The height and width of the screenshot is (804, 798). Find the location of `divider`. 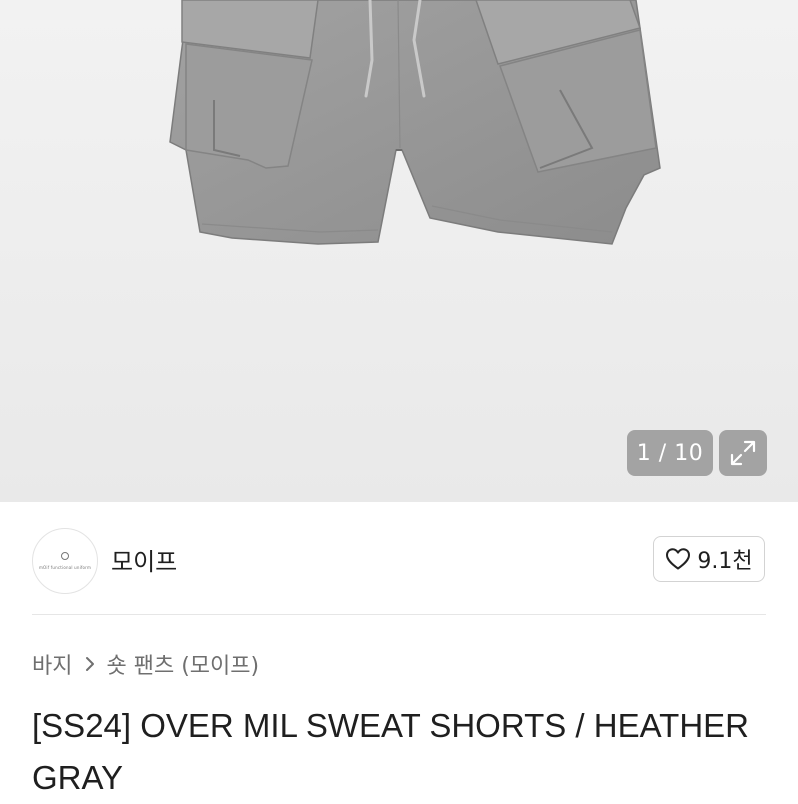

divider is located at coordinates (399, 614).